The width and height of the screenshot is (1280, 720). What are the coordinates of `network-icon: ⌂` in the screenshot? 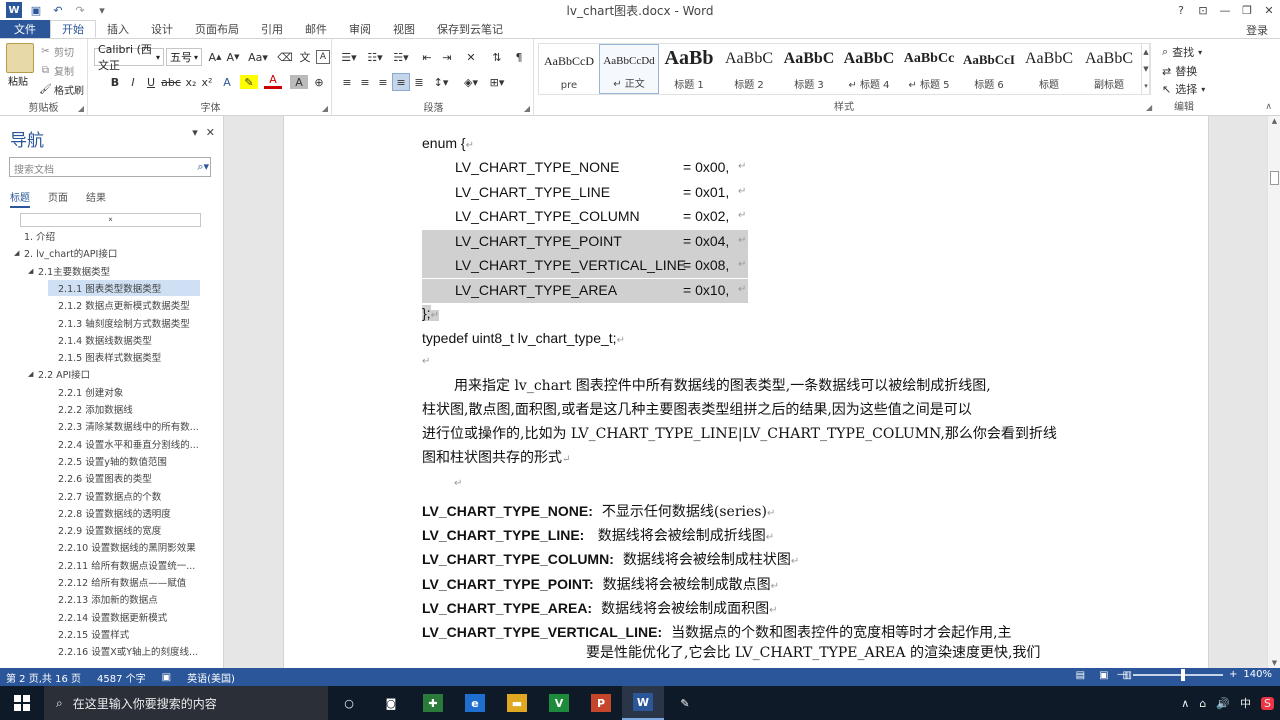 It's located at (1202, 703).